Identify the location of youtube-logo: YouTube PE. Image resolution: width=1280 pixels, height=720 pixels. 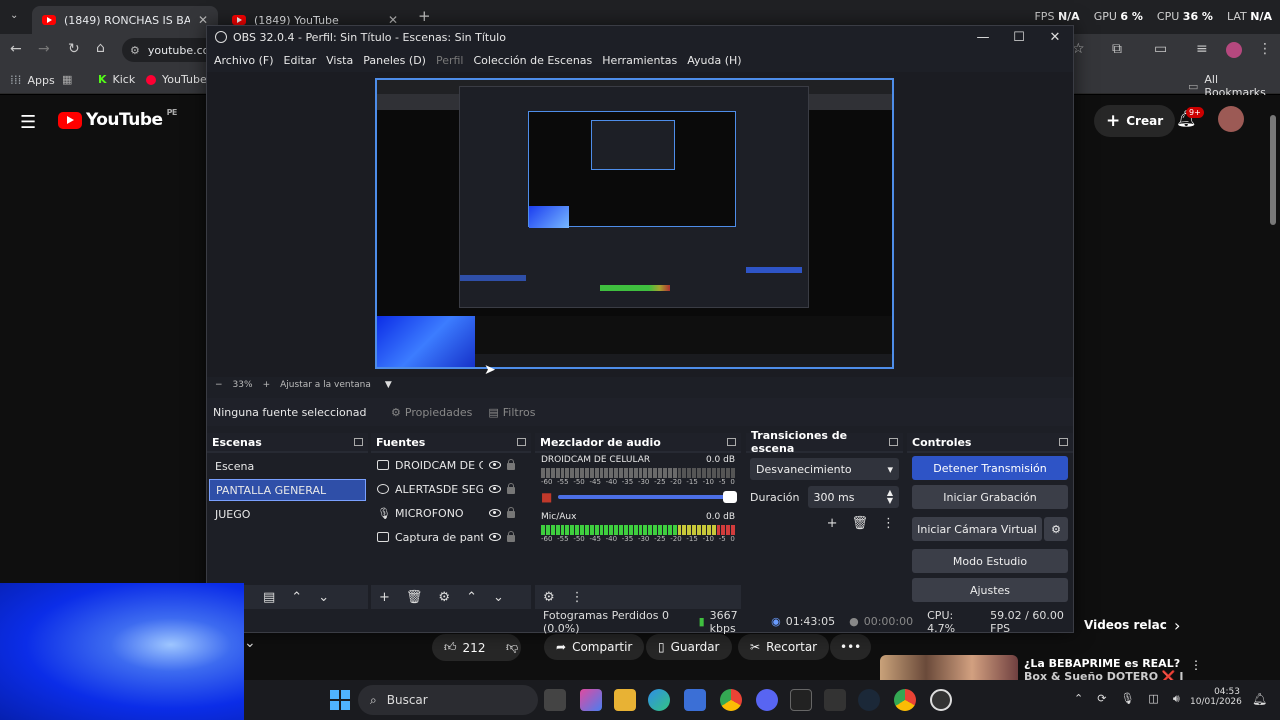
(117, 119).